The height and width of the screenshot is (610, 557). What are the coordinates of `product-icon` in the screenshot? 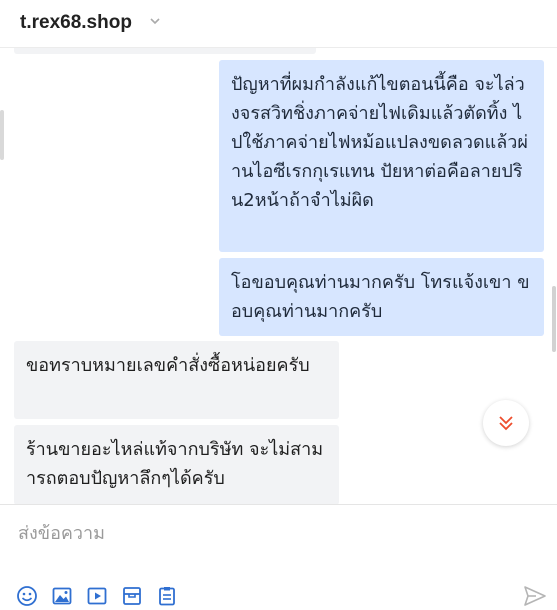 It's located at (132, 596).